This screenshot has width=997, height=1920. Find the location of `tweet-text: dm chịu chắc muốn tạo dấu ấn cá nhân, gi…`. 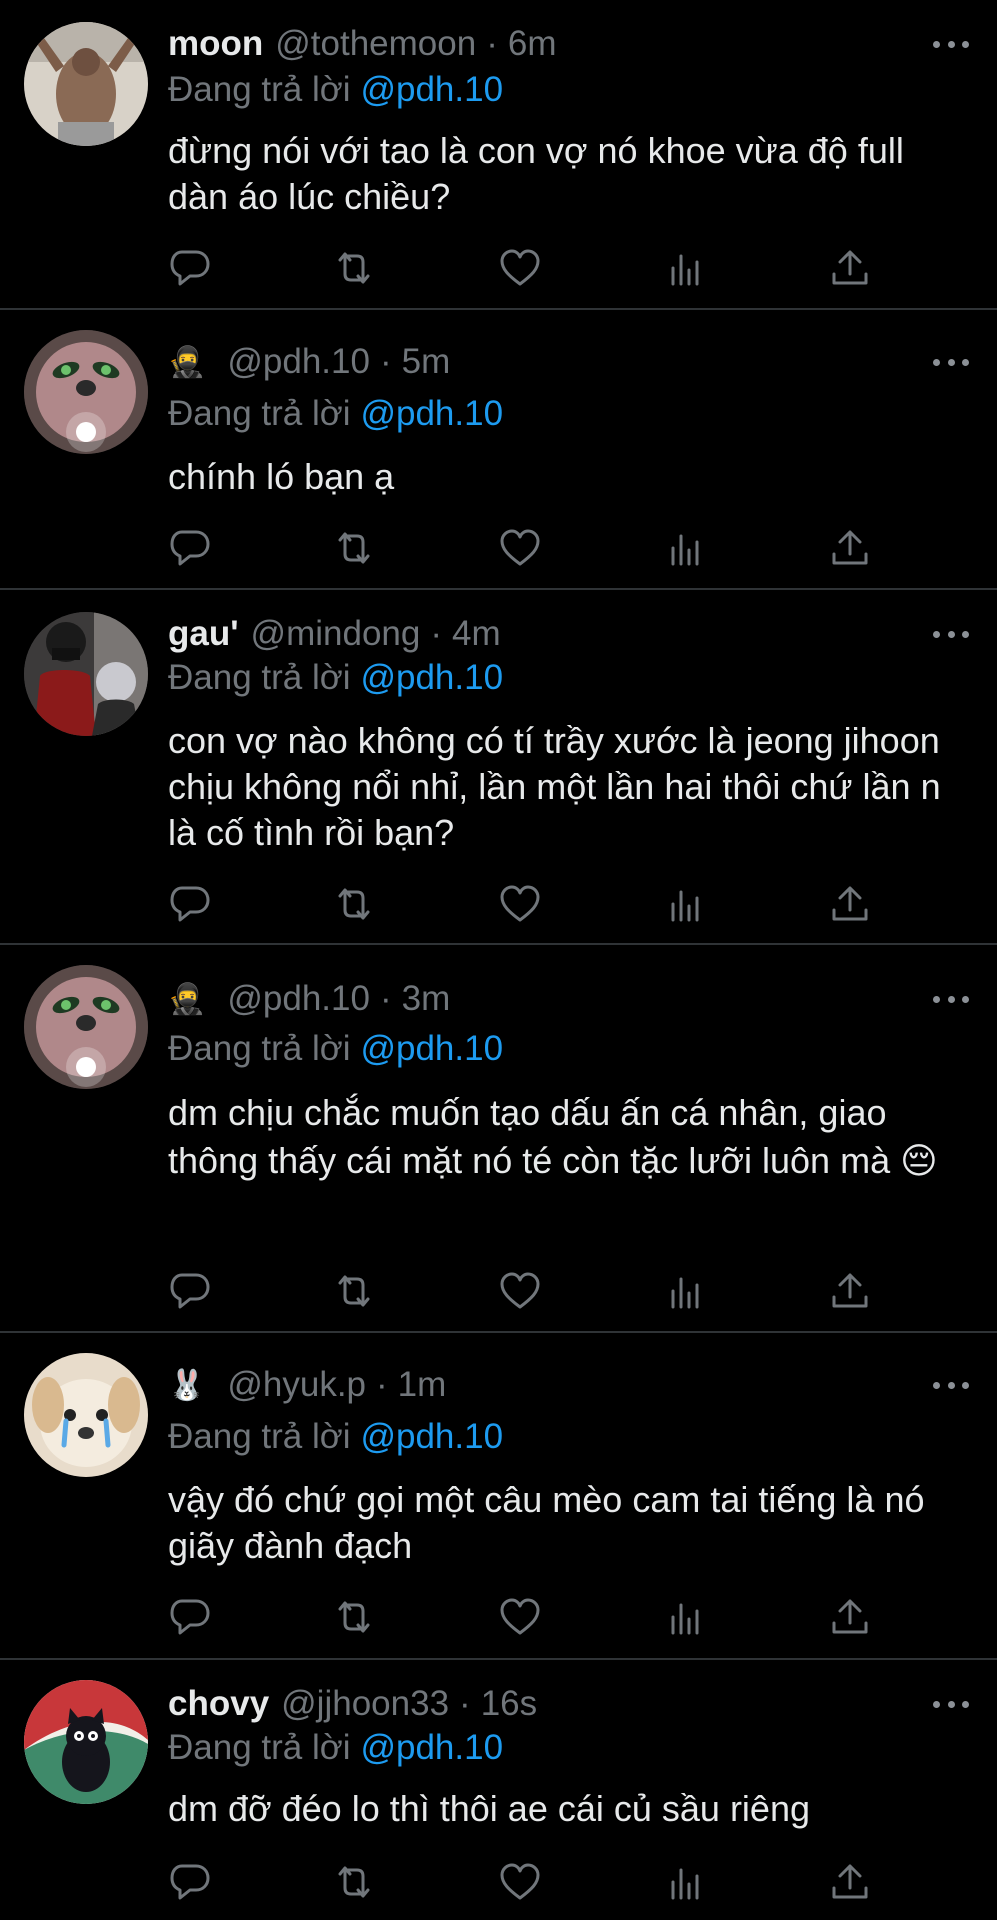

tweet-text: dm chịu chắc muốn tạo dấu ấn cá nhân, gi… is located at coordinates (553, 1136).